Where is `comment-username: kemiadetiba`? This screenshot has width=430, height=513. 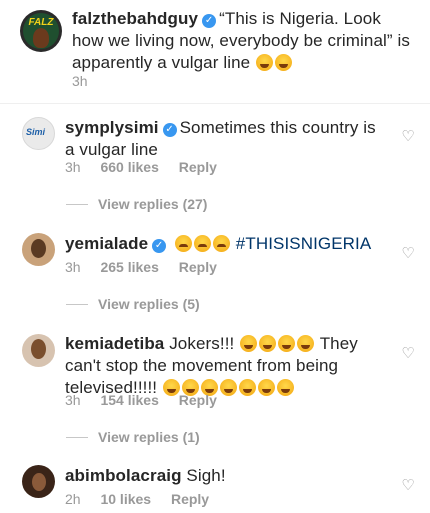
comment-username: kemiadetiba is located at coordinates (114, 343).